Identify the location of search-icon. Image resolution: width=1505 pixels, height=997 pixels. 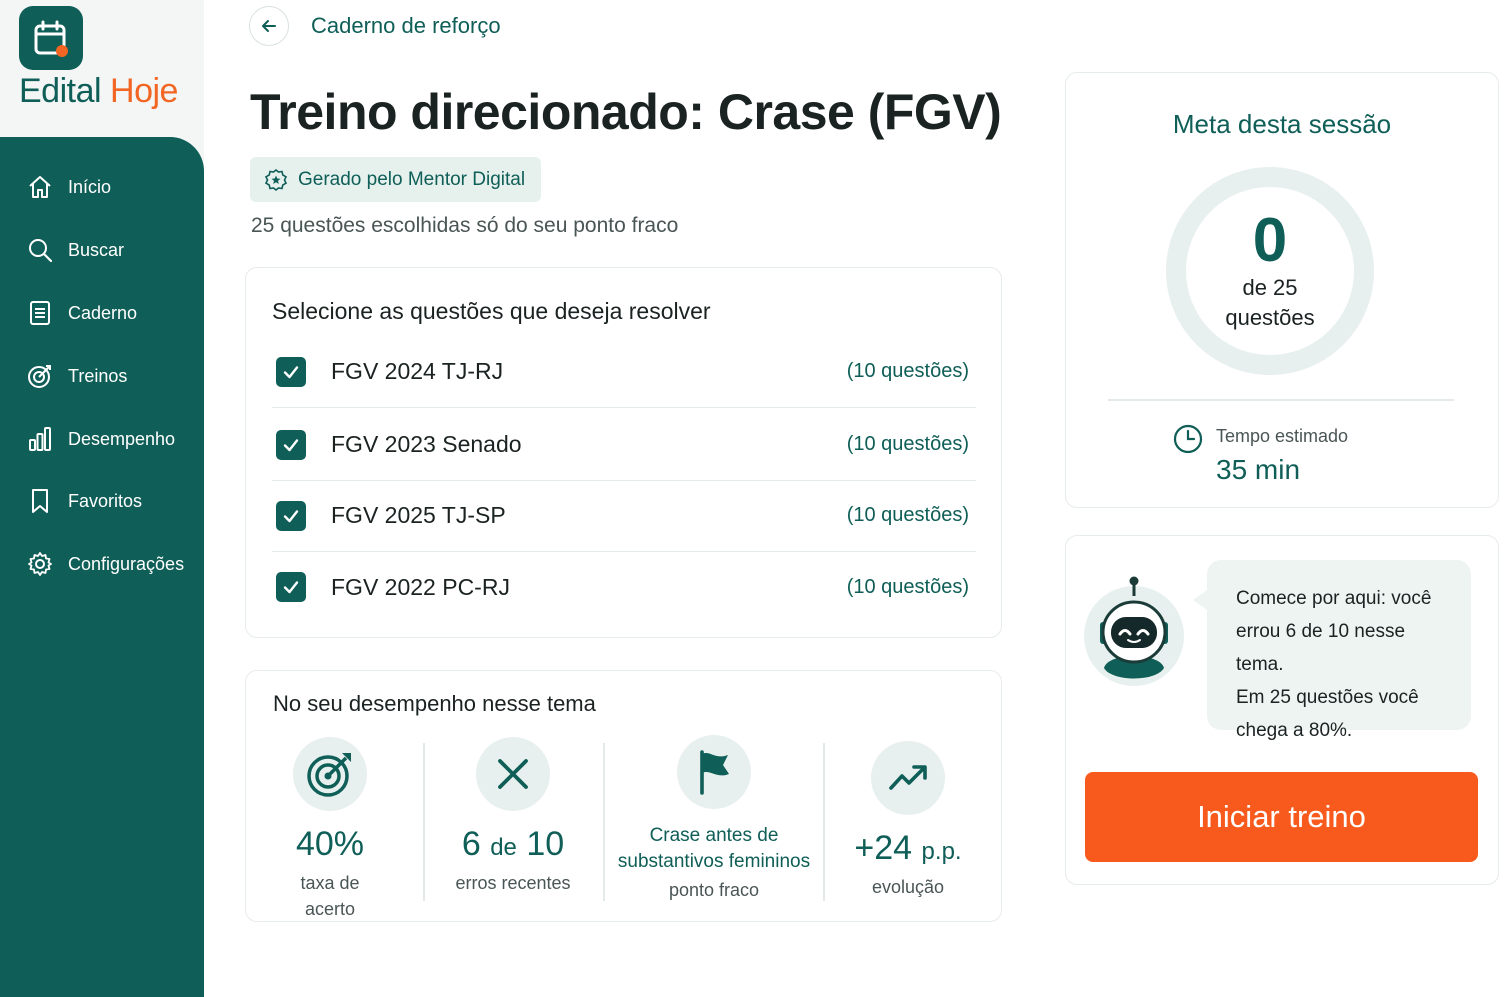
(40, 250).